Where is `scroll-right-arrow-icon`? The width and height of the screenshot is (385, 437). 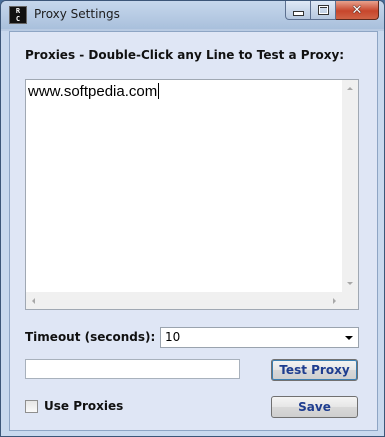 scroll-right-arrow-icon is located at coordinates (334, 301).